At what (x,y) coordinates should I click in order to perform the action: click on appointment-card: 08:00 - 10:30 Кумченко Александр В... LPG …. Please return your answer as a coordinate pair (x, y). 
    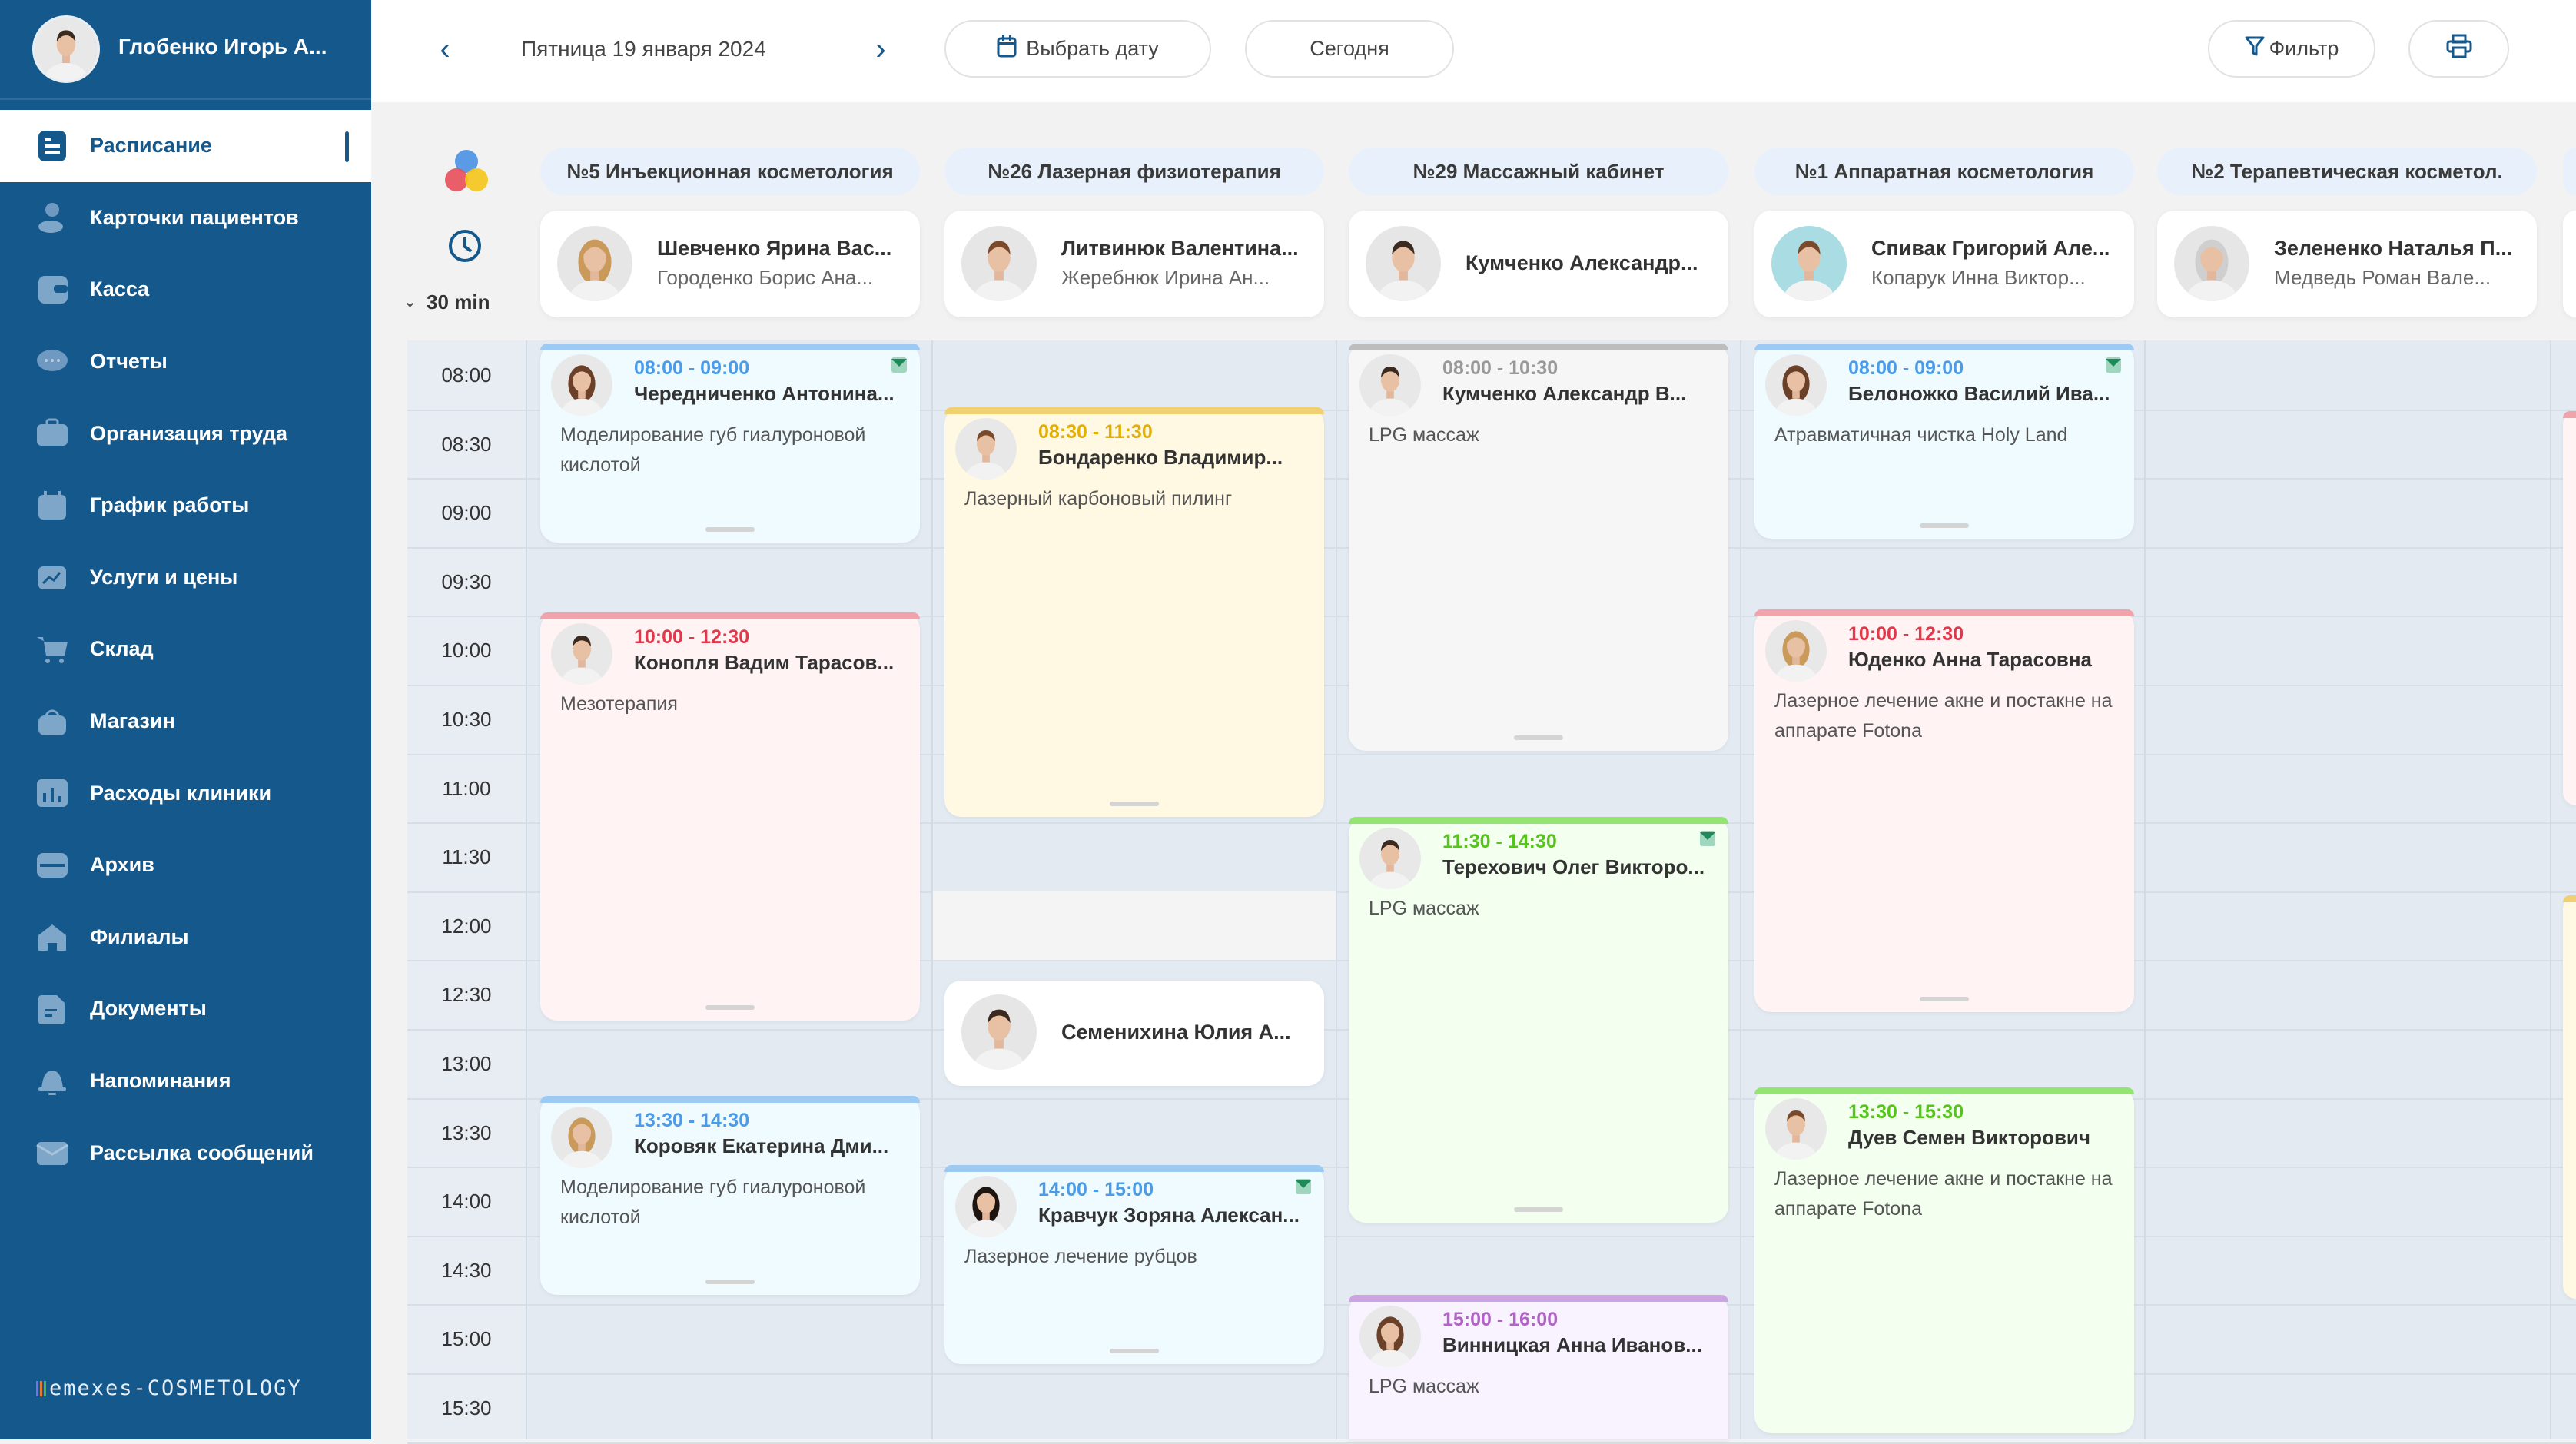
    Looking at the image, I should click on (1538, 547).